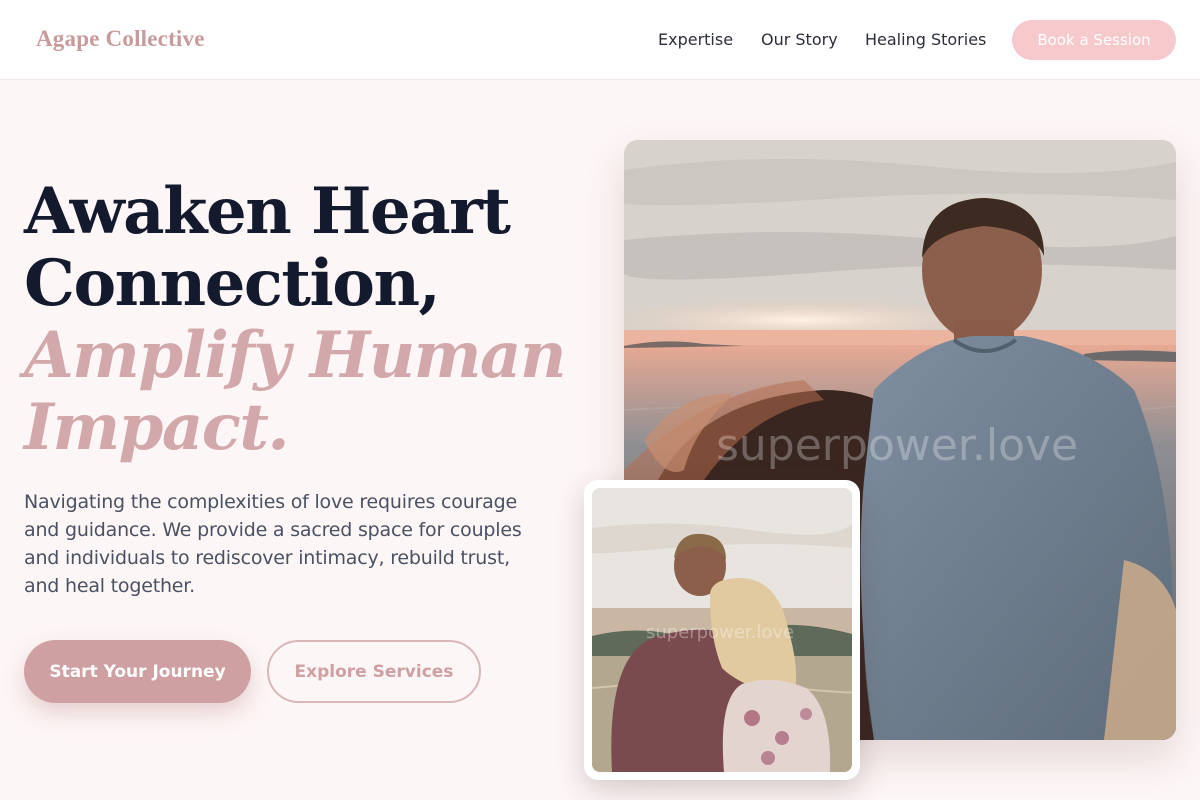 This screenshot has height=800, width=1200. What do you see at coordinates (267, 211) in the screenshot?
I see `hero-heading-line-1: Awaken Heart` at bounding box center [267, 211].